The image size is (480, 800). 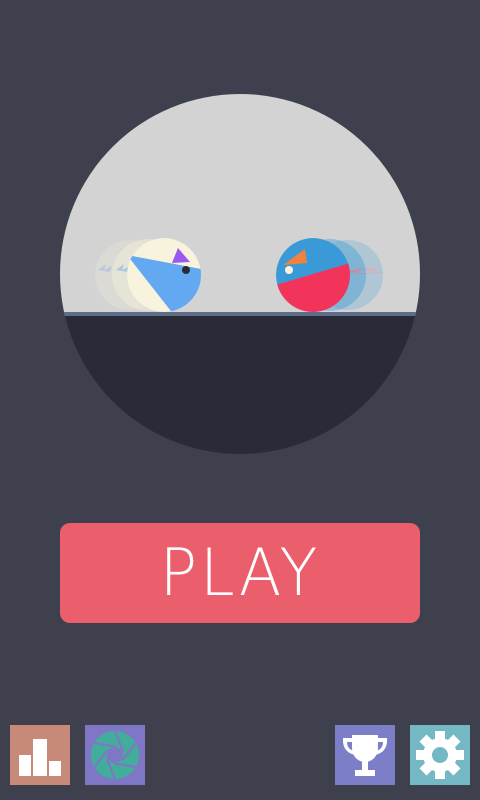 What do you see at coordinates (186, 270) in the screenshot?
I see `player-eye` at bounding box center [186, 270].